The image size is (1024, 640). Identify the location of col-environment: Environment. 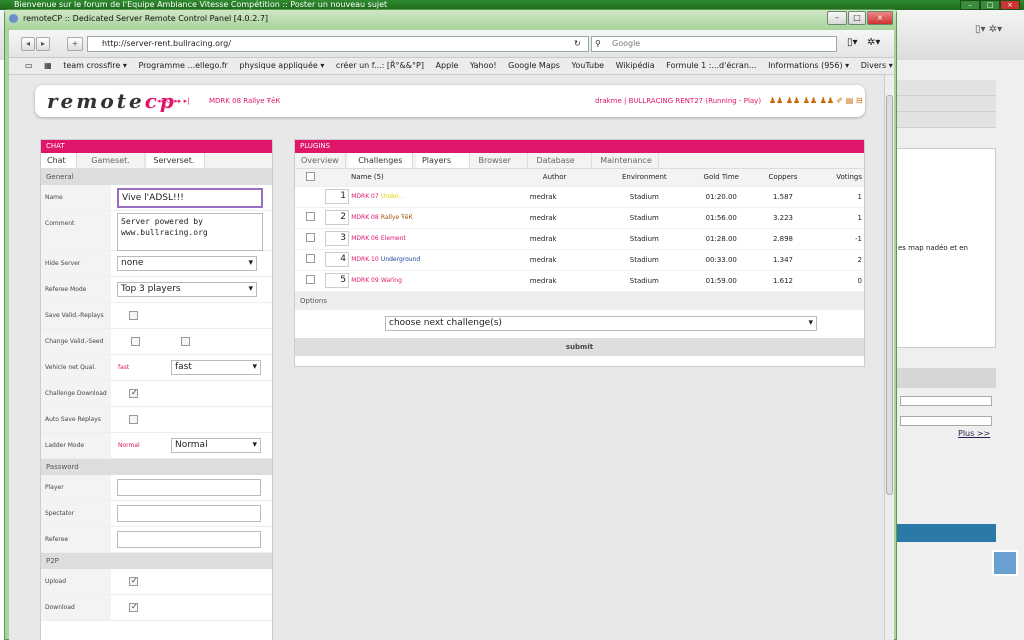
(644, 178).